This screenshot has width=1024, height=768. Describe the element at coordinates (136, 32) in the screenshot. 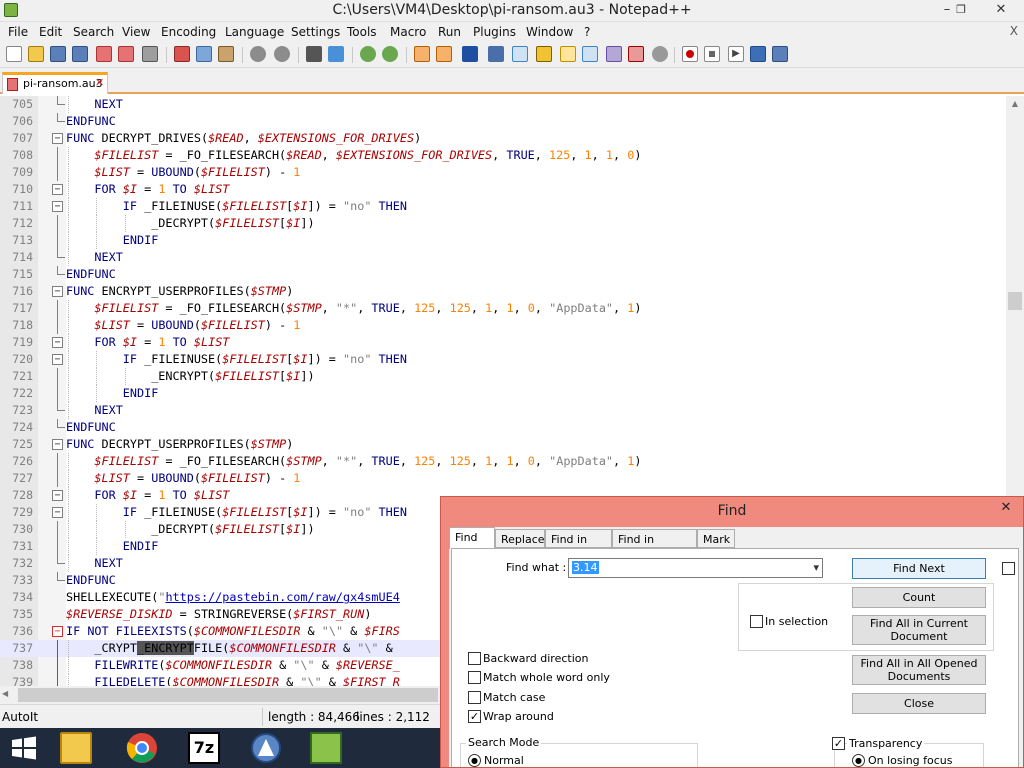

I see `menu-view: View` at that location.